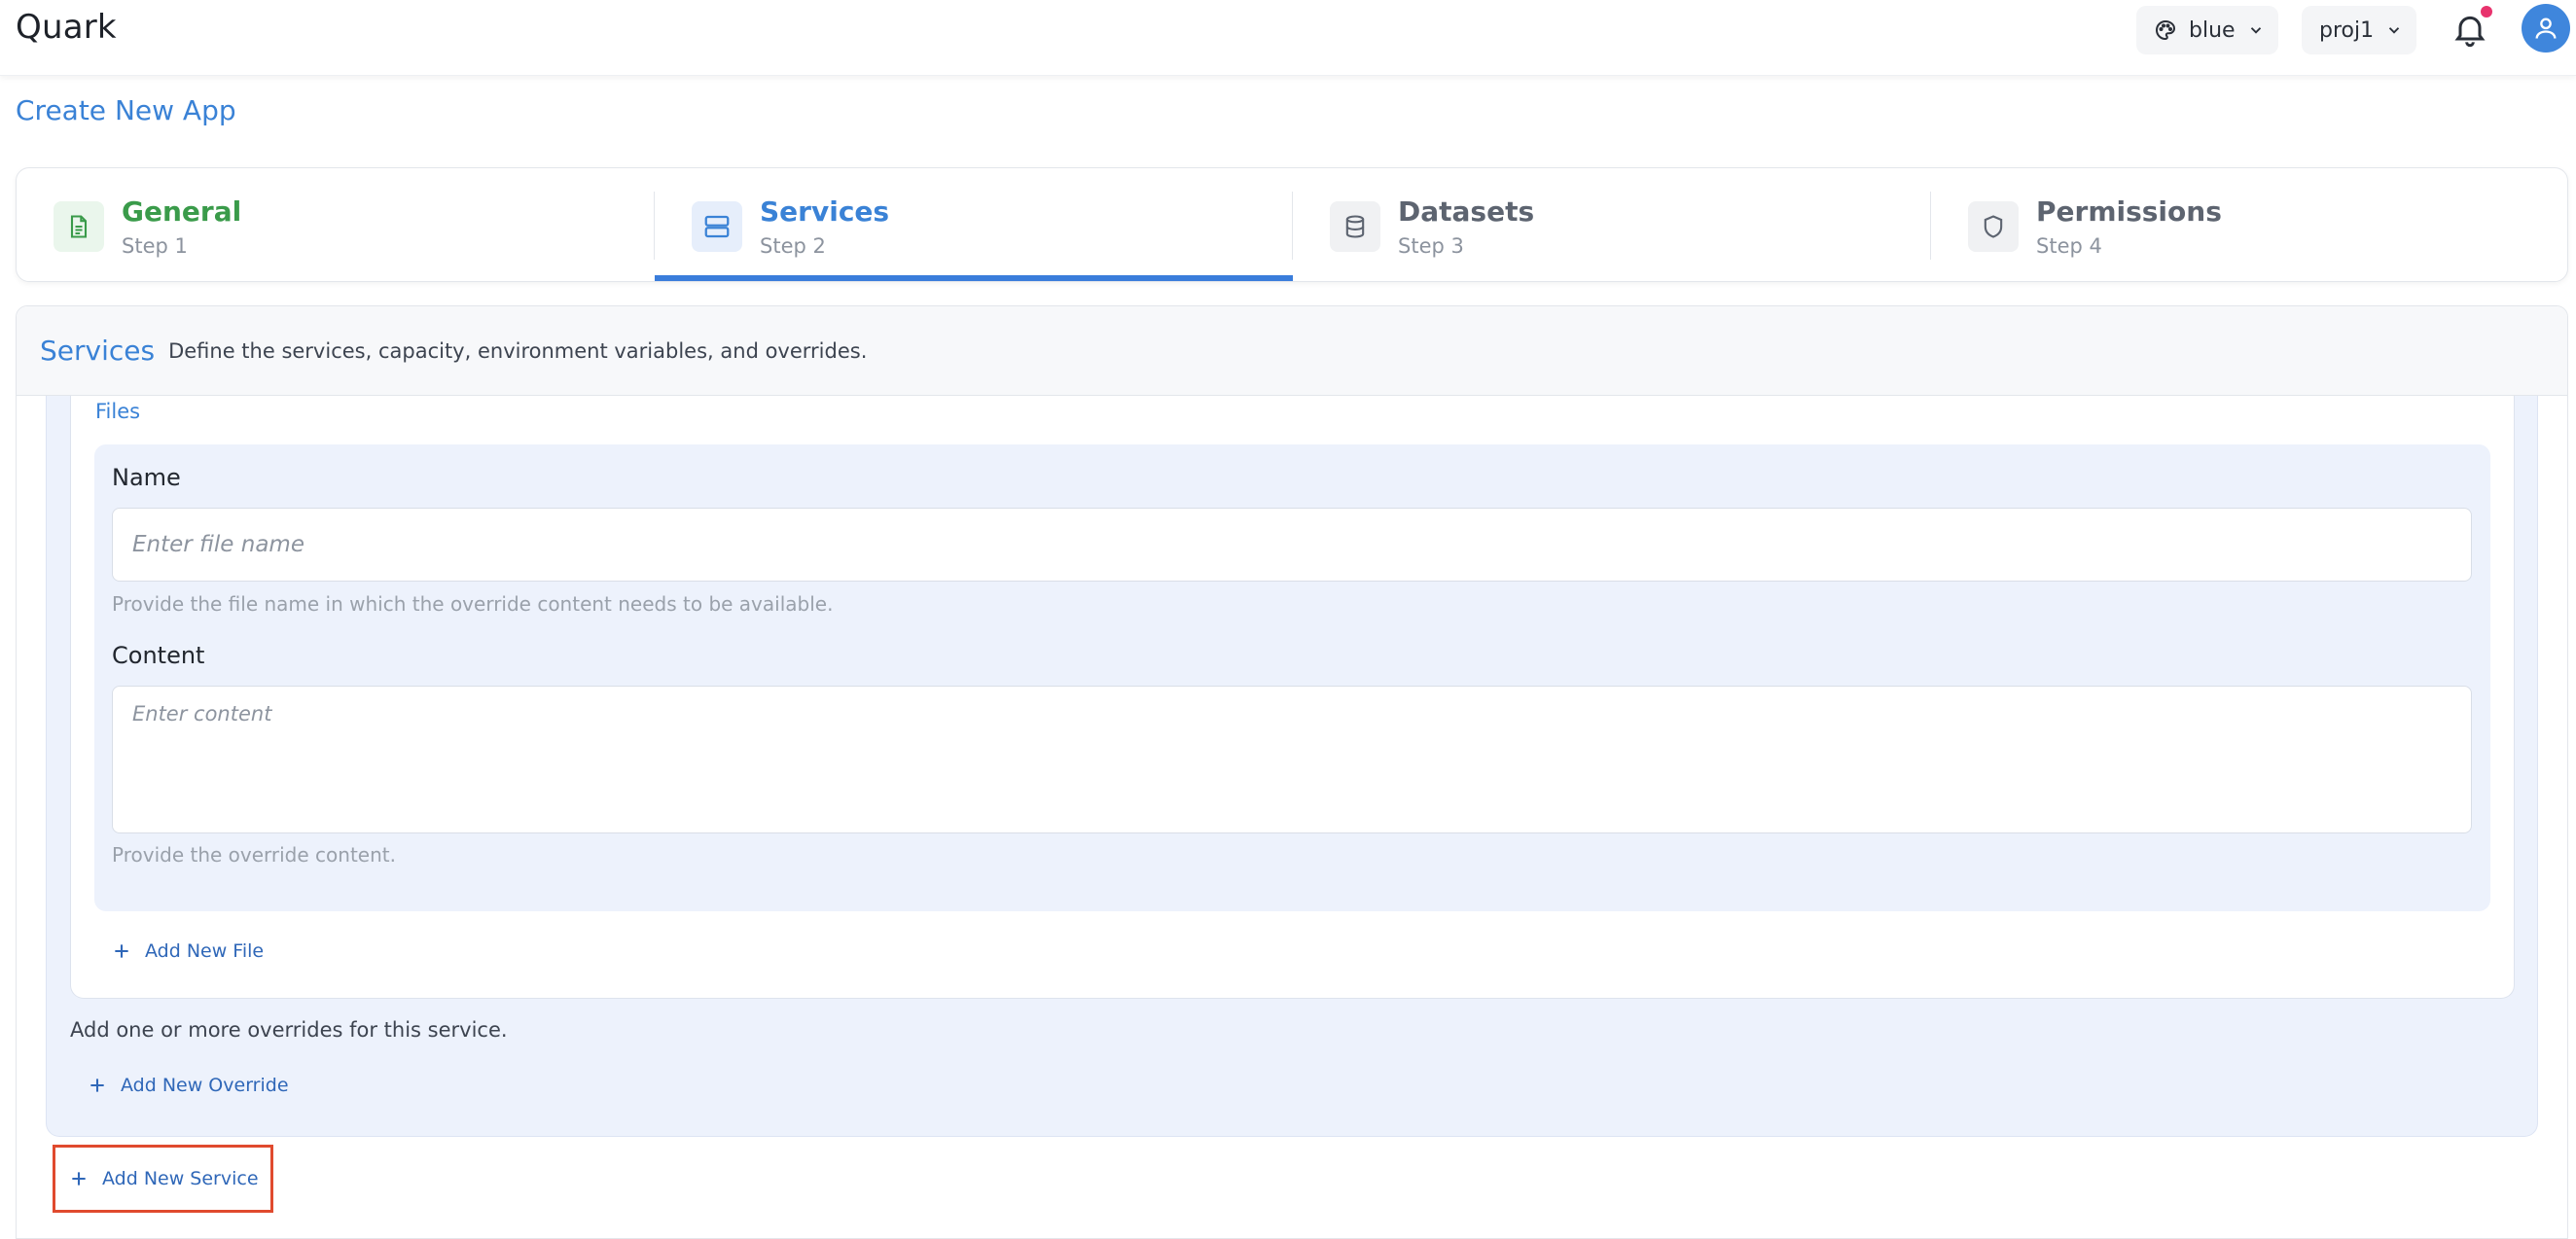 This screenshot has height=1239, width=2576. What do you see at coordinates (158, 656) in the screenshot?
I see `content-label: Content` at bounding box center [158, 656].